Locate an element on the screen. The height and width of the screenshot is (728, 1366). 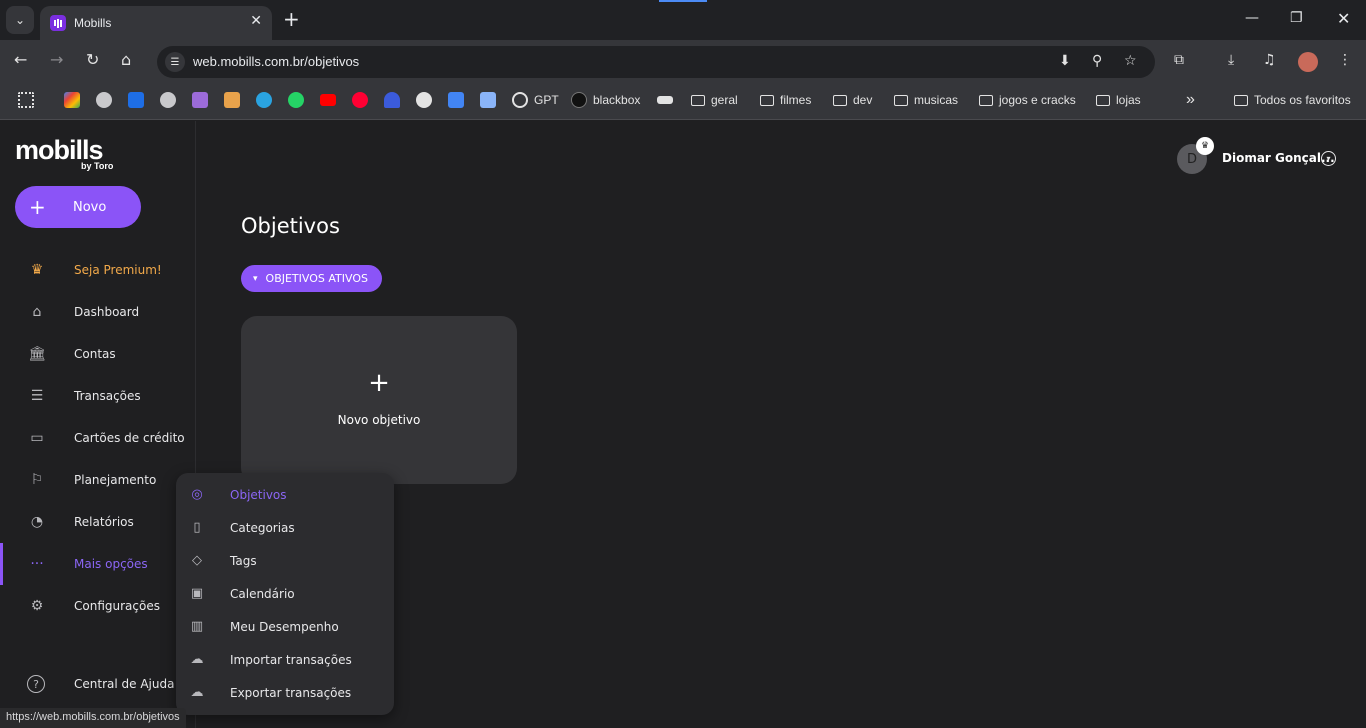
downloads-icon: ⤓ is located at coordinates (1231, 60).